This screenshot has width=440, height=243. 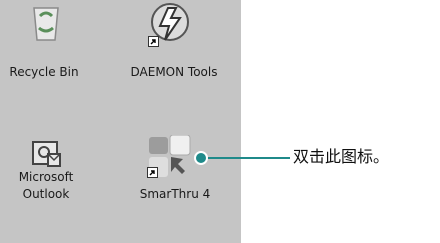 I want to click on desktop-icon-daemon-tools: DAEMON Tools, so click(x=174, y=46).